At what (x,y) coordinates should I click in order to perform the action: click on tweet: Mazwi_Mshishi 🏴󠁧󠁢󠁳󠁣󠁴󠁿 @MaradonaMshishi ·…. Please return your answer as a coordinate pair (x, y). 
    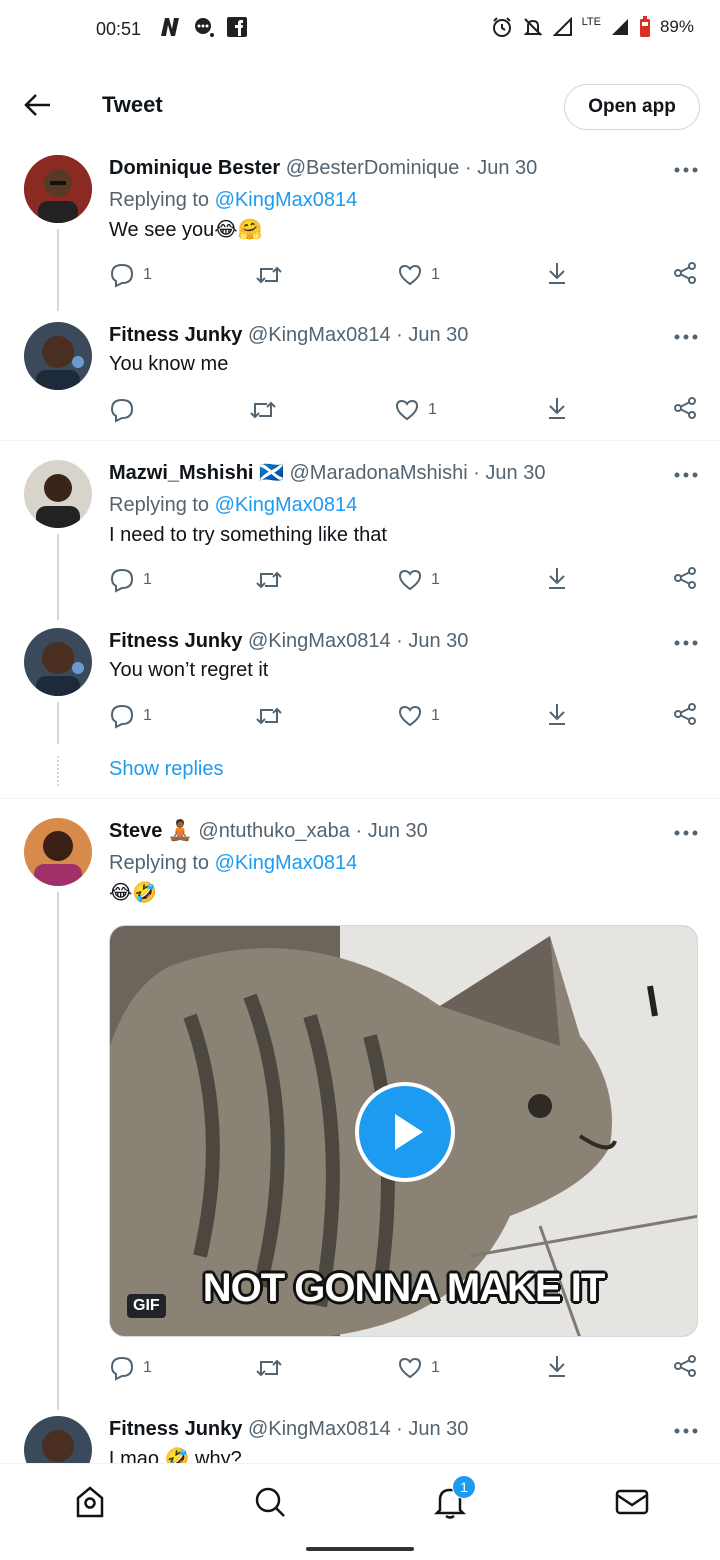
    Looking at the image, I should click on (360, 540).